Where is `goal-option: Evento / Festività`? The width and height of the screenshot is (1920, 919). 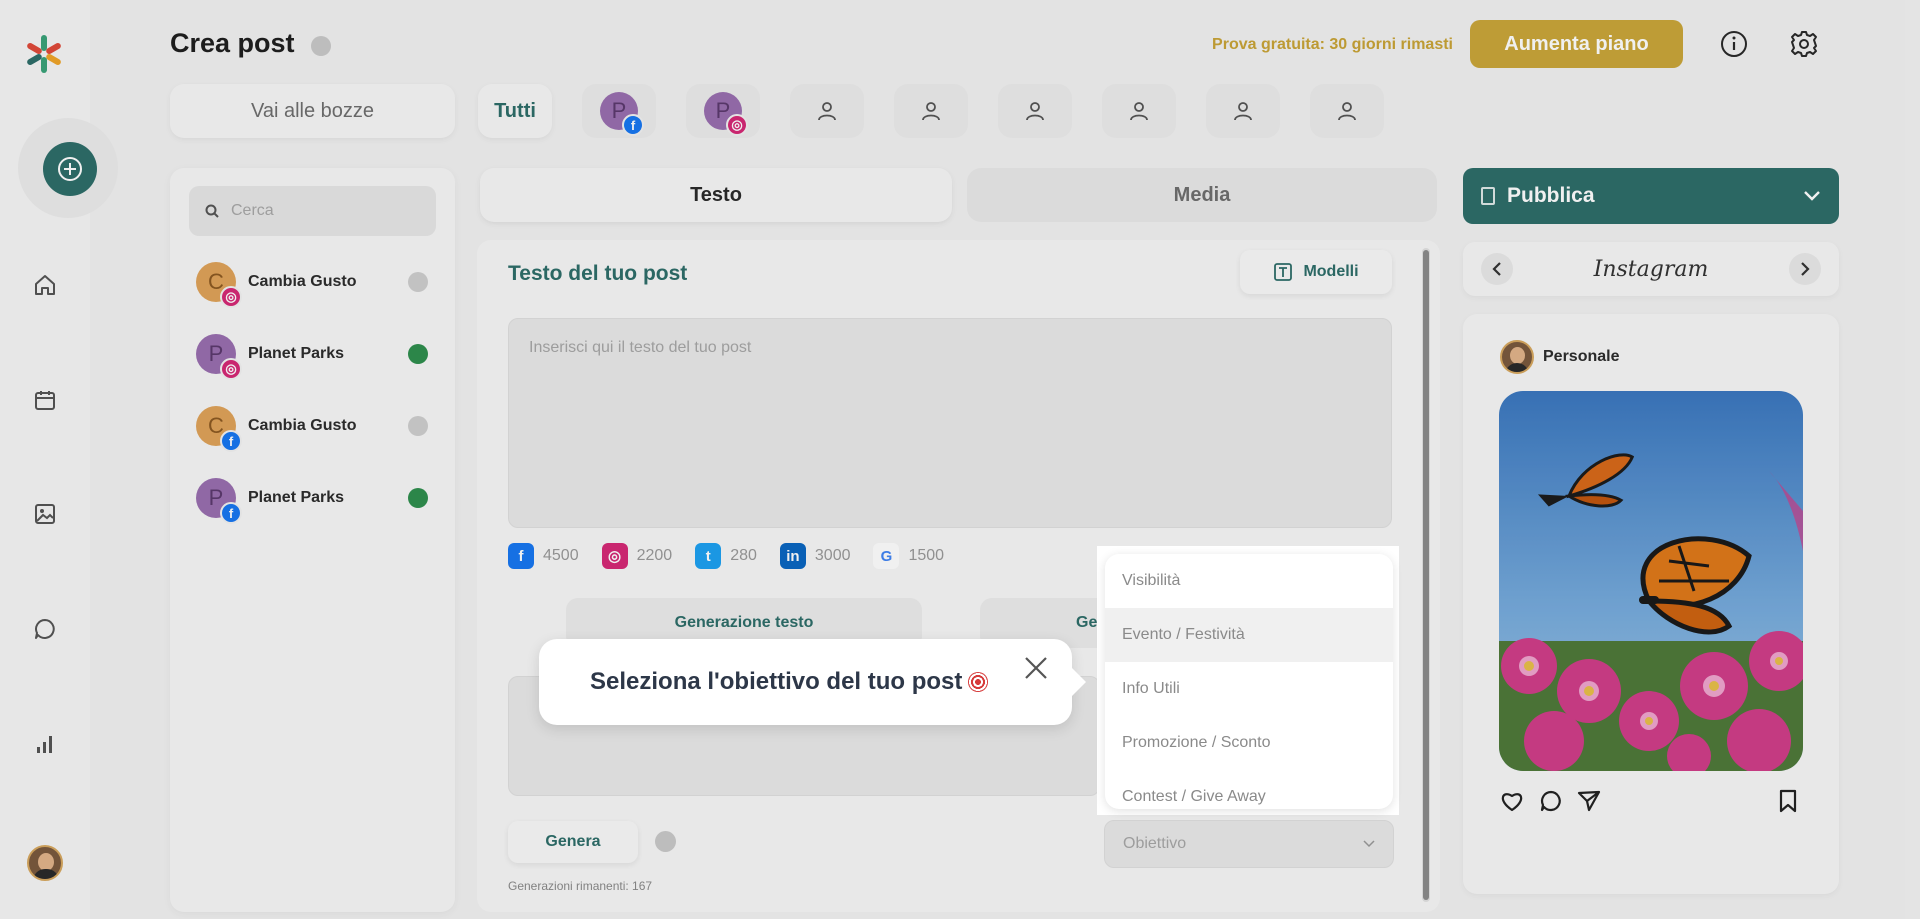 goal-option: Evento / Festività is located at coordinates (1249, 635).